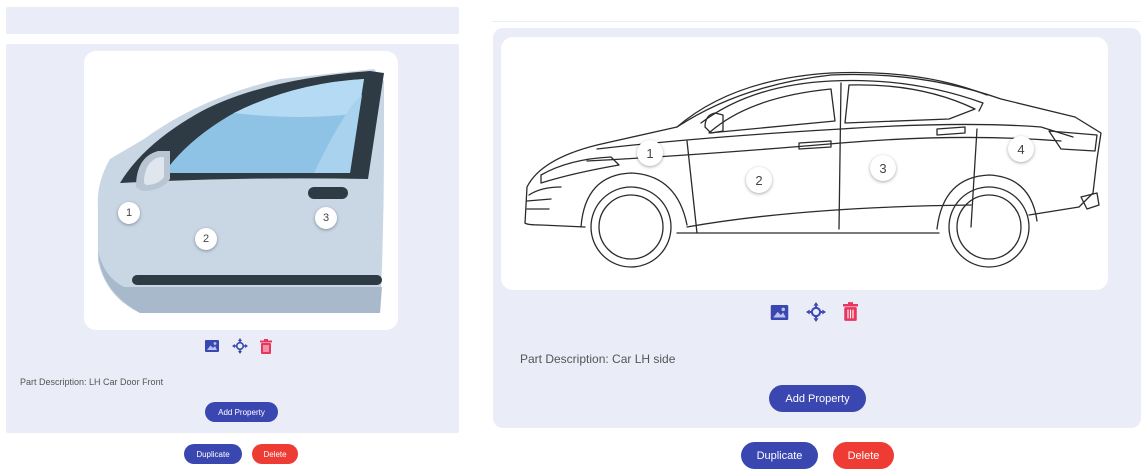  I want to click on top-strip, so click(232, 20).